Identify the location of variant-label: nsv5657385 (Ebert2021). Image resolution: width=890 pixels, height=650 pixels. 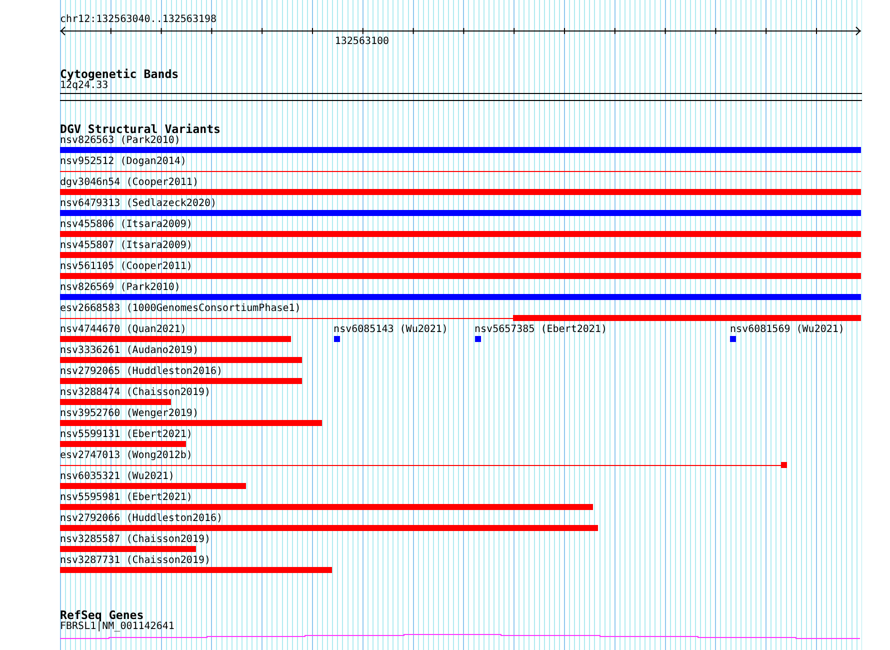
(540, 330).